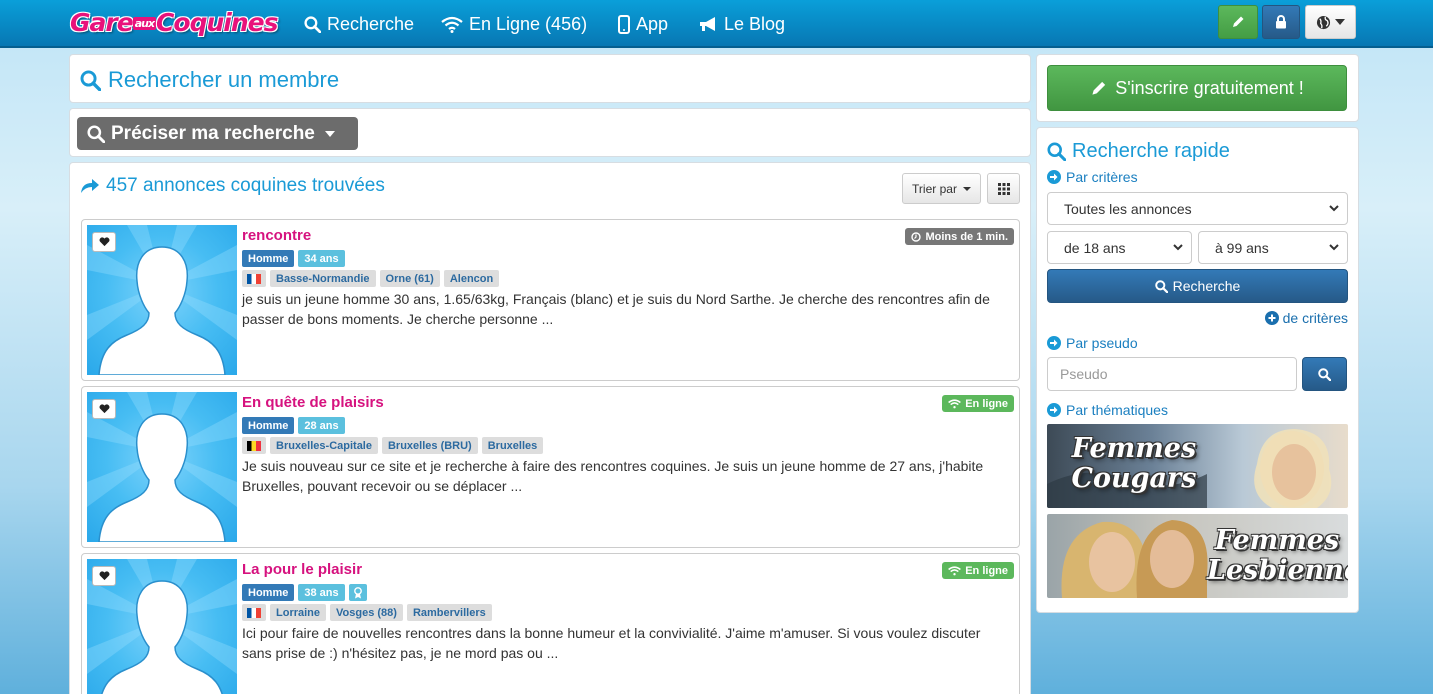  I want to click on by-criteria-label: Par critères, so click(1102, 177).